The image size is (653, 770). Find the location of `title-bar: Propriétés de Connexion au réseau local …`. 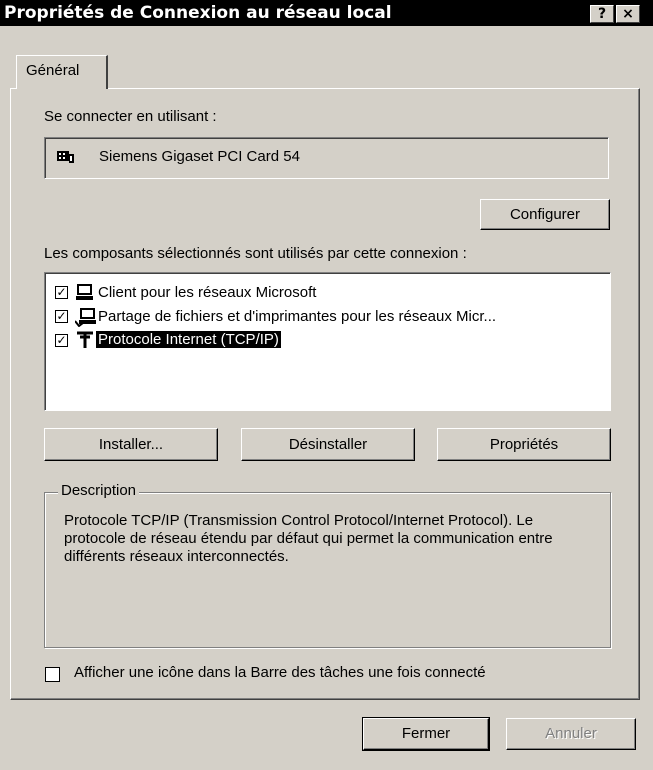

title-bar: Propriétés de Connexion au réseau local … is located at coordinates (326, 13).